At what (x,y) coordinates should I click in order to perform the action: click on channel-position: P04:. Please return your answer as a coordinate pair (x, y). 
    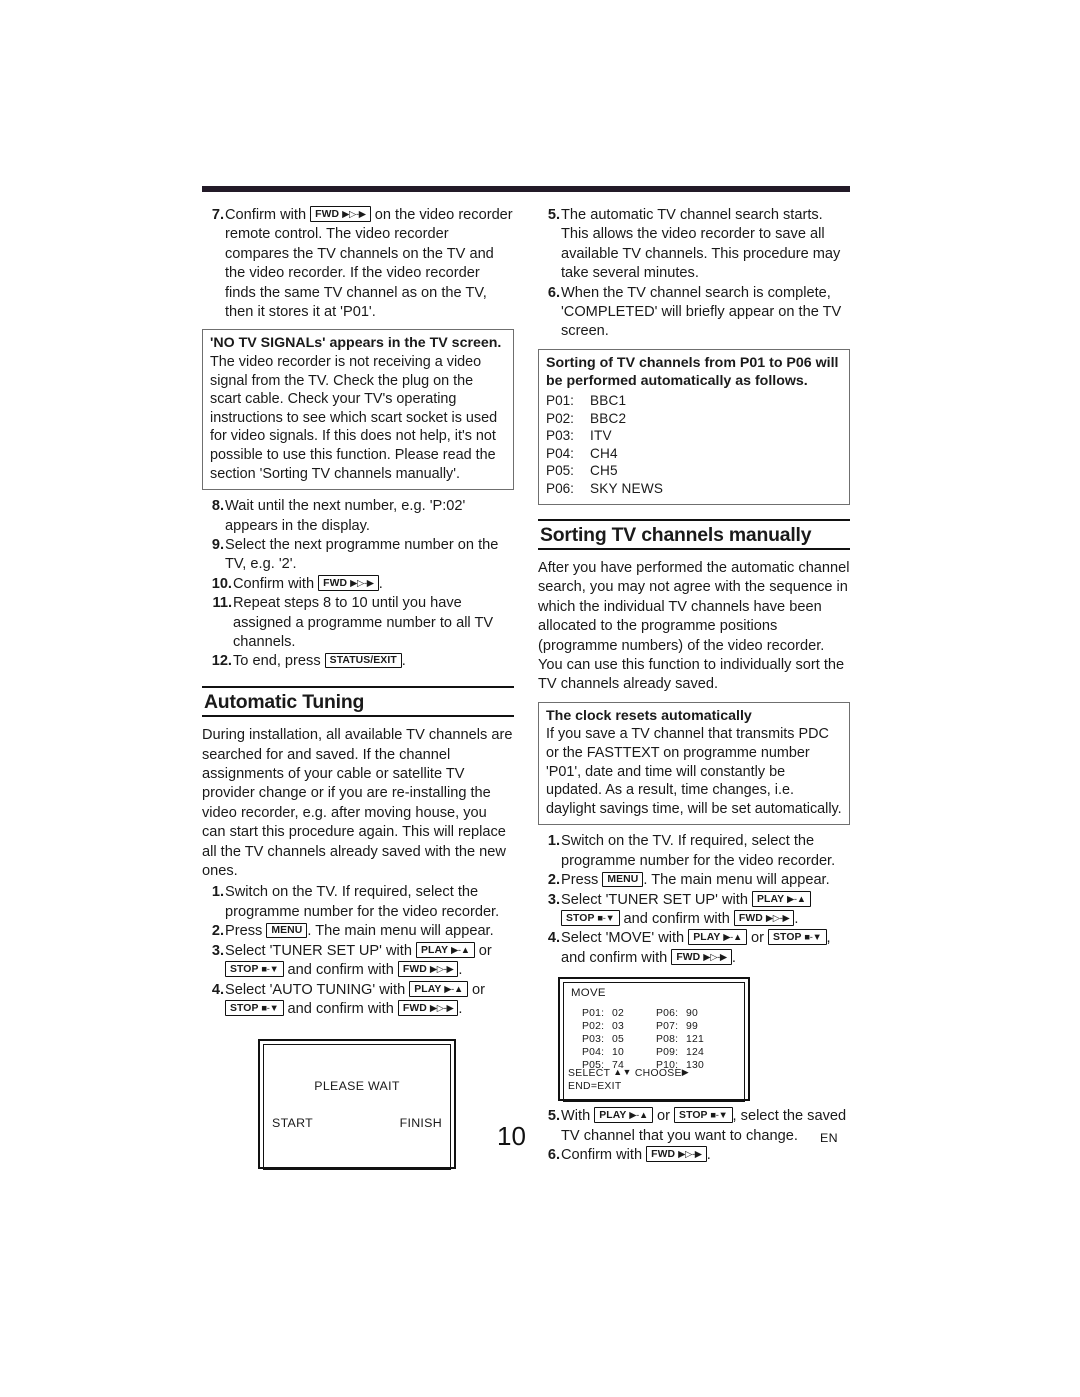
    Looking at the image, I should click on (560, 453).